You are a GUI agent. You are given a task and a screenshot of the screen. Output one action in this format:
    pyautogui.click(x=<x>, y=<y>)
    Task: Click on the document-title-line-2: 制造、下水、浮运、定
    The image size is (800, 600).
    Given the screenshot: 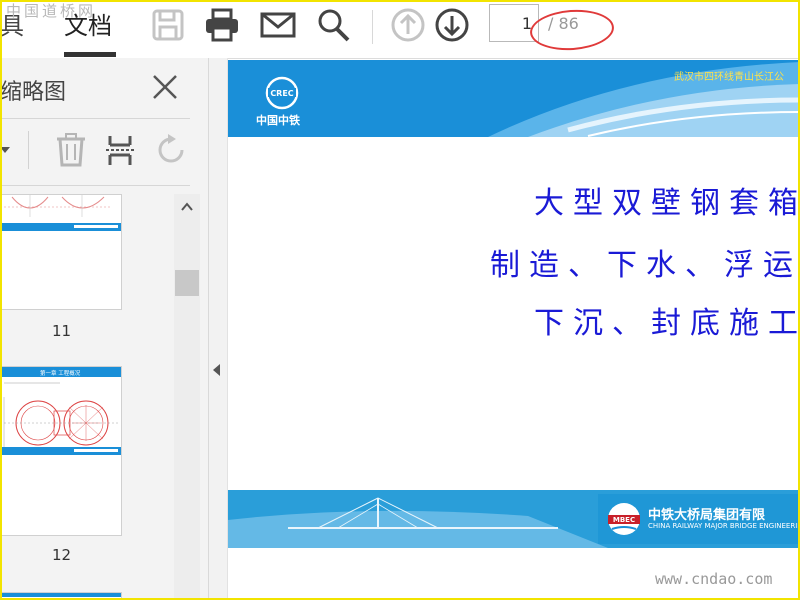 What is the action you would take?
    pyautogui.click(x=645, y=265)
    